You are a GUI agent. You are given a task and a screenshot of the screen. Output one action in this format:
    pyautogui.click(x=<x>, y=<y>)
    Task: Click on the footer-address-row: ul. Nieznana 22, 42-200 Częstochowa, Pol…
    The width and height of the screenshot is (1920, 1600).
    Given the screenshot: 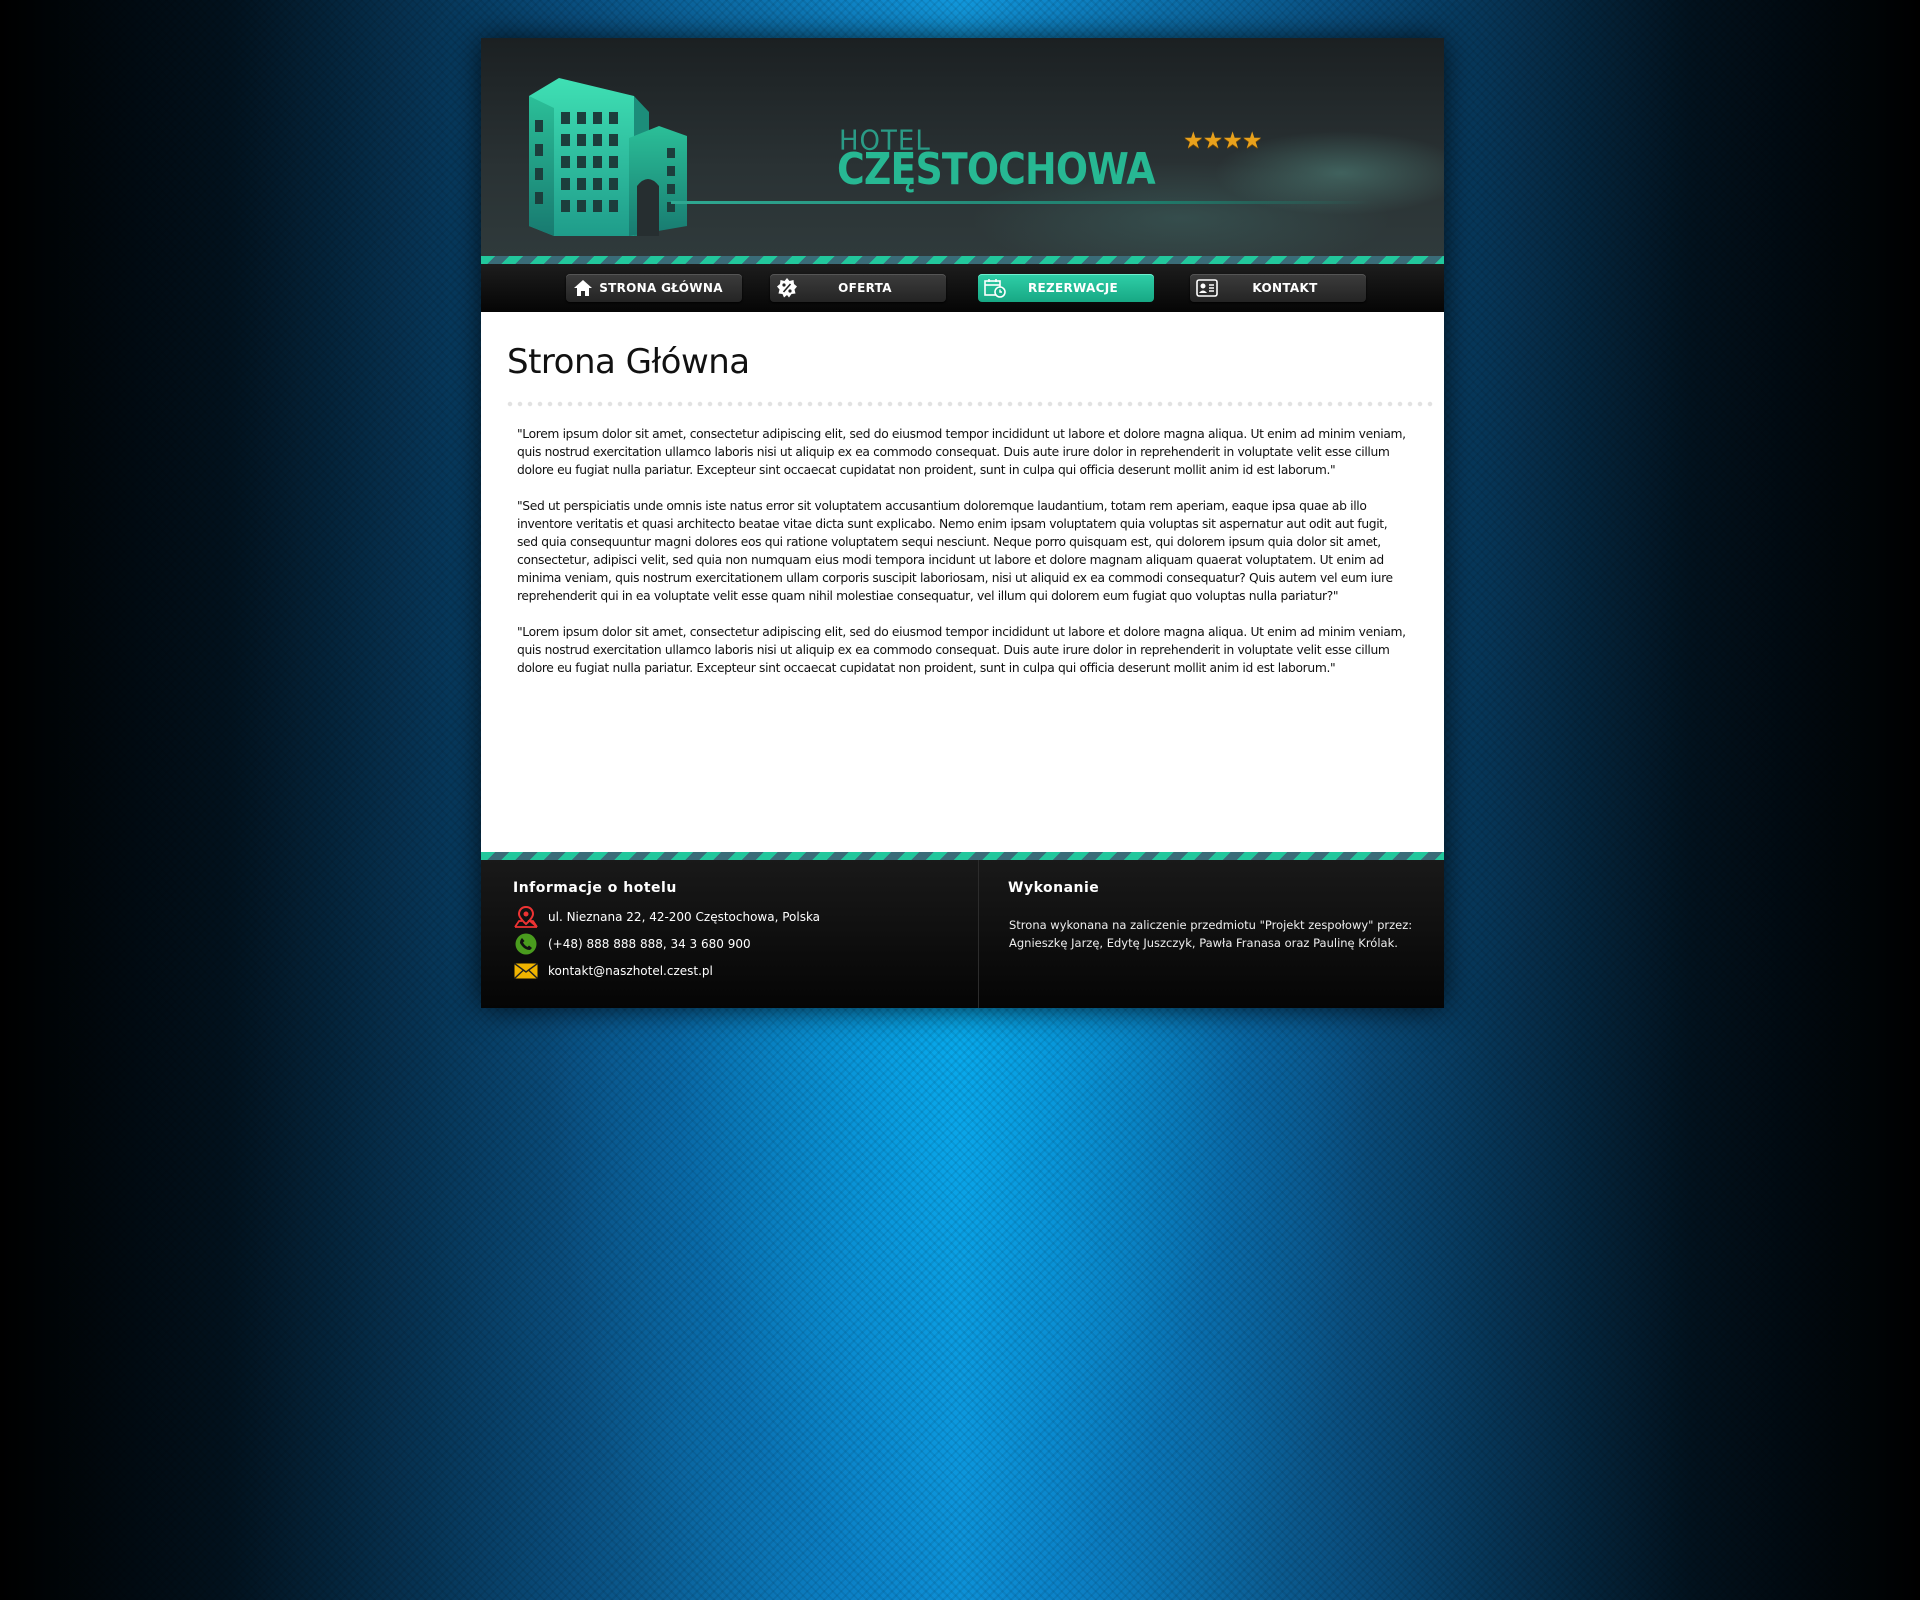 What is the action you would take?
    pyautogui.click(x=667, y=917)
    